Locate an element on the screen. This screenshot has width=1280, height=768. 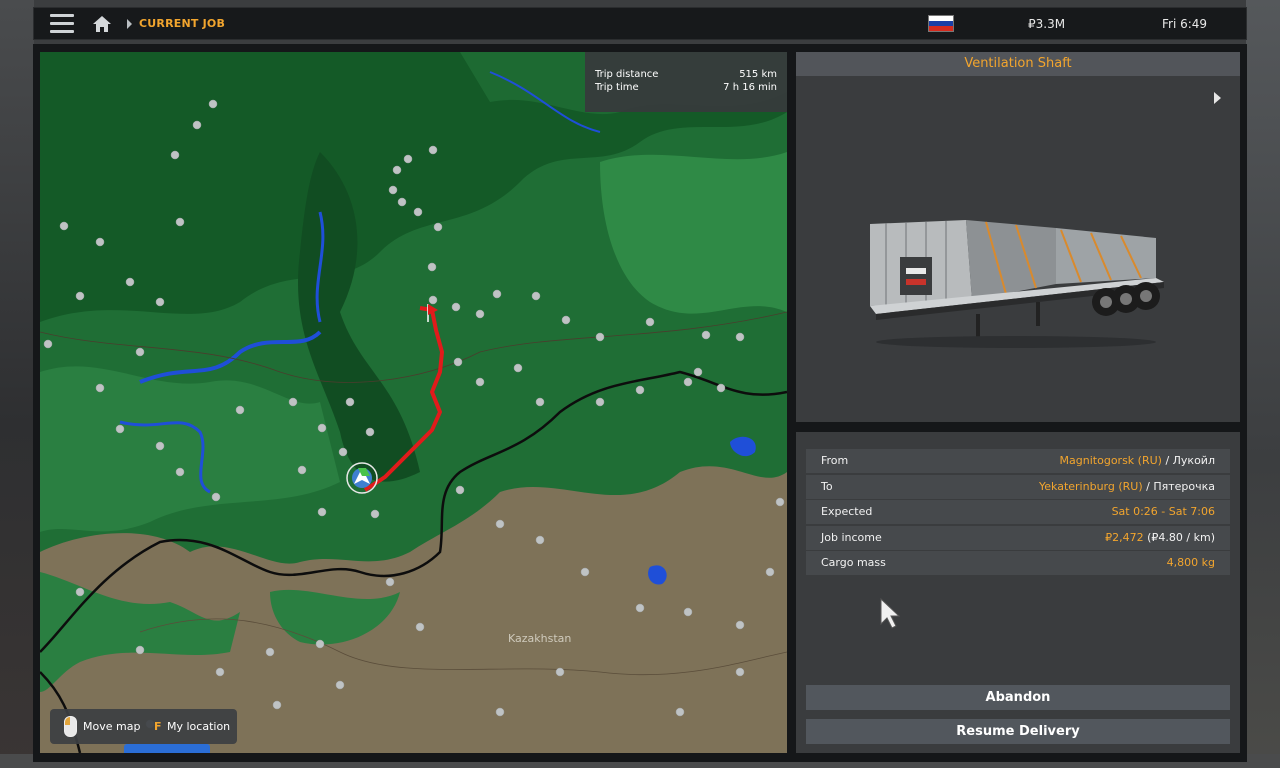
mouse-cursor-icon is located at coordinates (890, 613).